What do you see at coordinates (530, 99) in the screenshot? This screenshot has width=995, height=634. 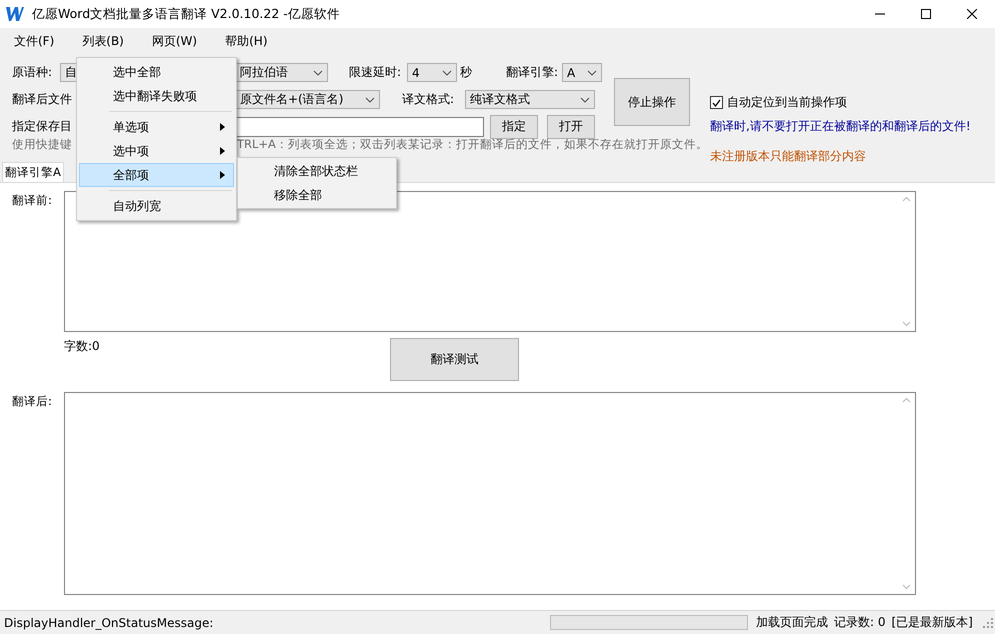 I see `format-dropdown: 纯译文格式` at bounding box center [530, 99].